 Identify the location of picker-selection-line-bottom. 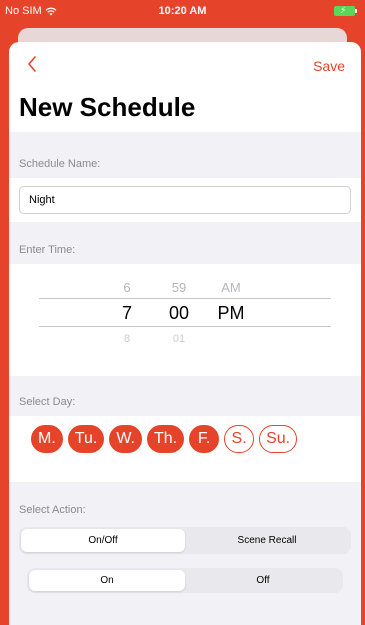
(185, 326).